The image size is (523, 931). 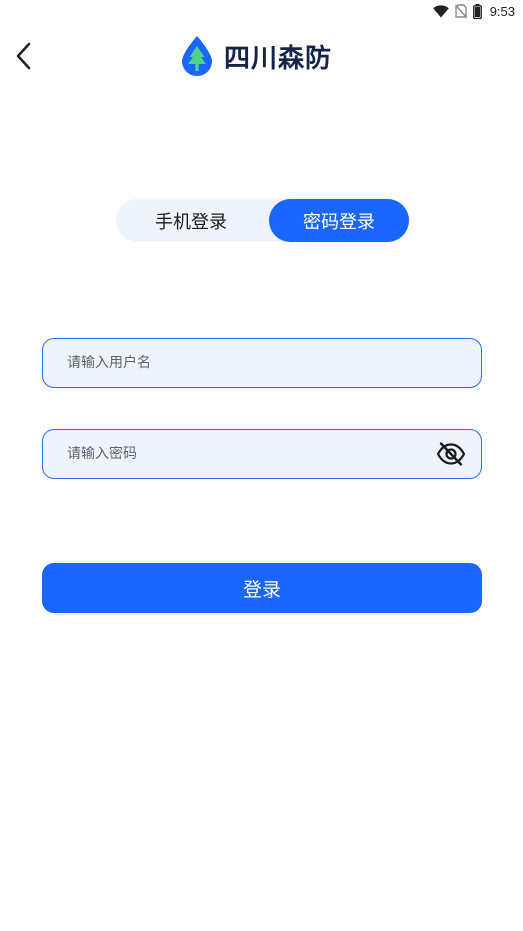 What do you see at coordinates (502, 11) in the screenshot?
I see `status-time: 9:53` at bounding box center [502, 11].